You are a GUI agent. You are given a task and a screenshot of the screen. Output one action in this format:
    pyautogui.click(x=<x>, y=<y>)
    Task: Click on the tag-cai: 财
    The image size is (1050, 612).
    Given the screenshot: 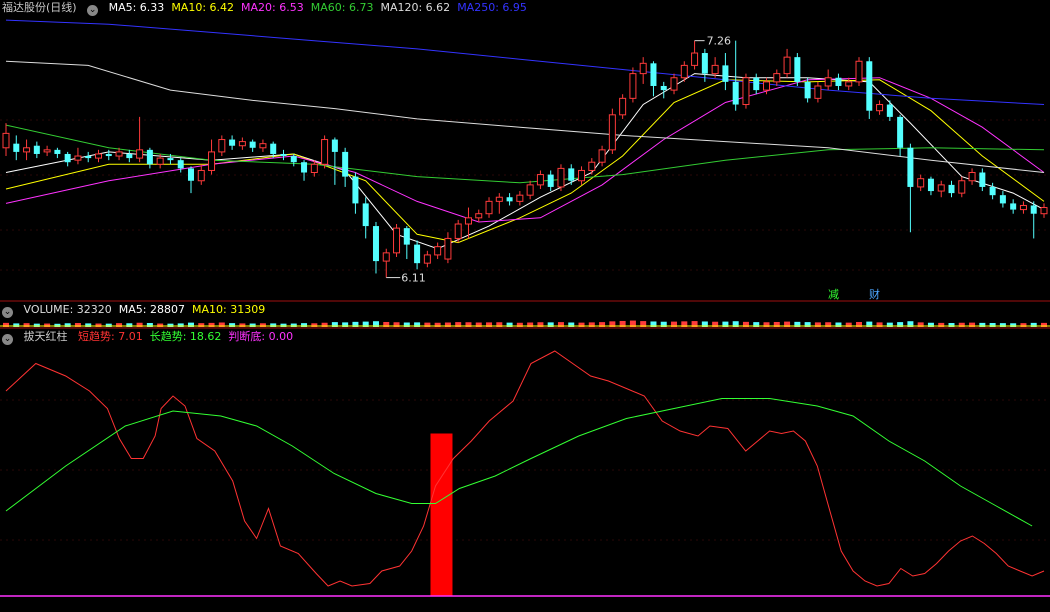 What is the action you would take?
    pyautogui.click(x=874, y=294)
    